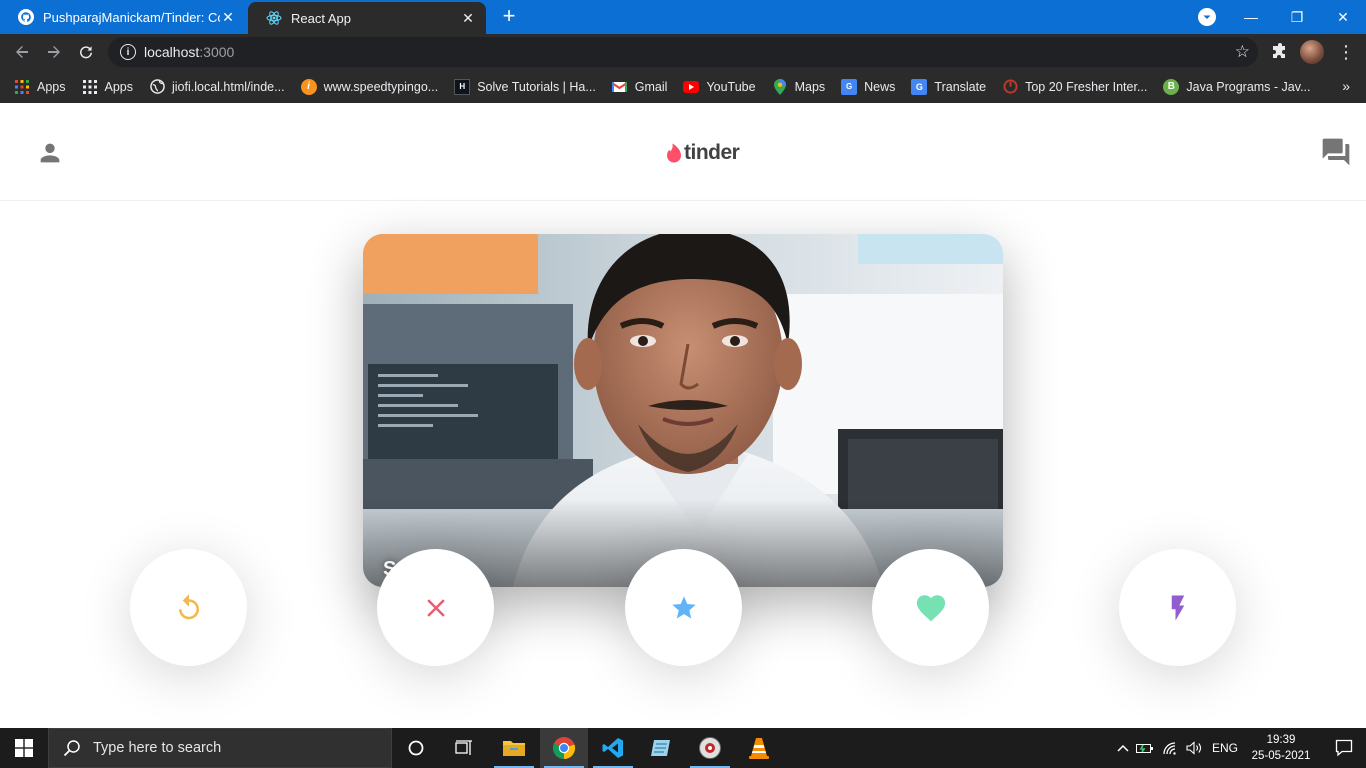  What do you see at coordinates (26, 17) in the screenshot?
I see `github-icon` at bounding box center [26, 17].